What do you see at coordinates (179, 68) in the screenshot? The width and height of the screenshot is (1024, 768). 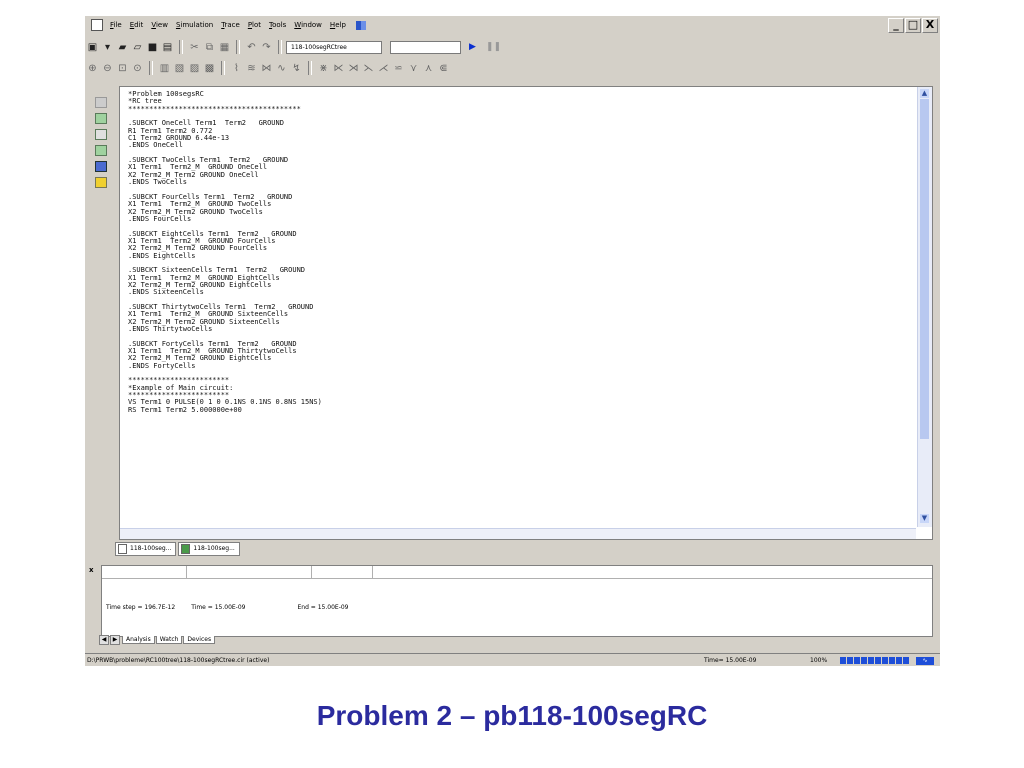 I see `add-plot-icon: ▧` at bounding box center [179, 68].